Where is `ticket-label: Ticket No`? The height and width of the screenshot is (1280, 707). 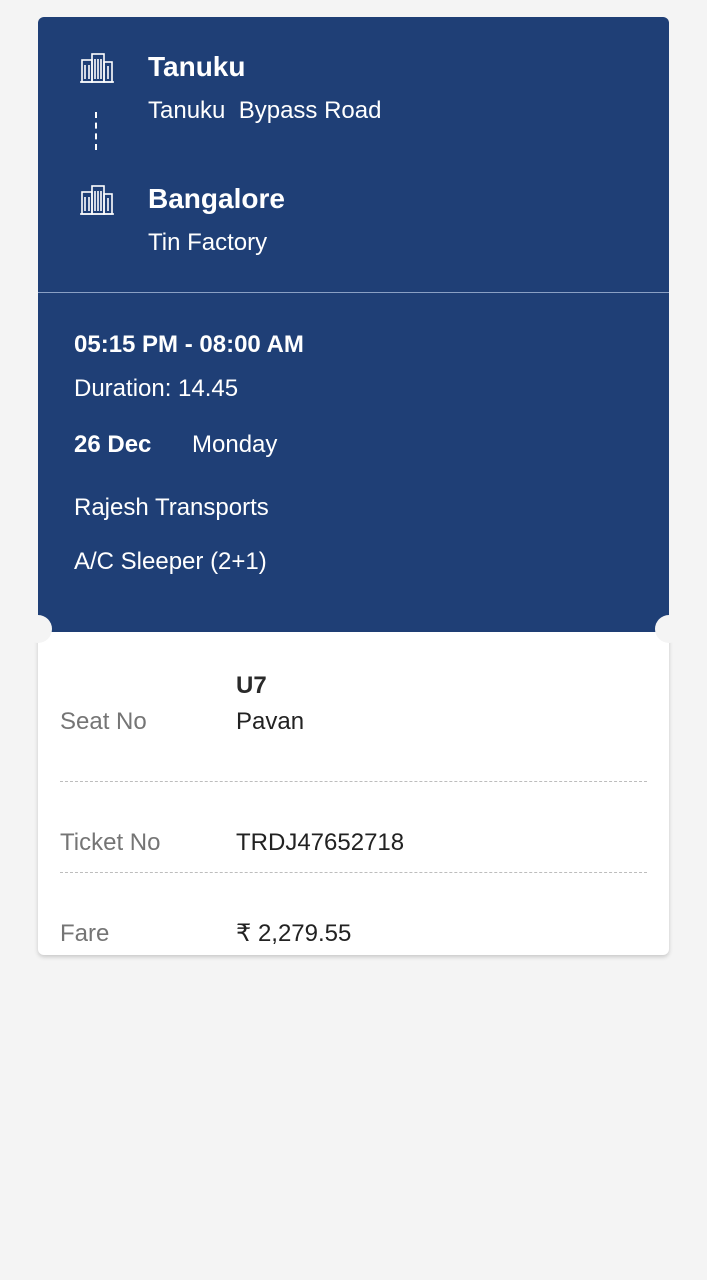 ticket-label: Ticket No is located at coordinates (110, 842).